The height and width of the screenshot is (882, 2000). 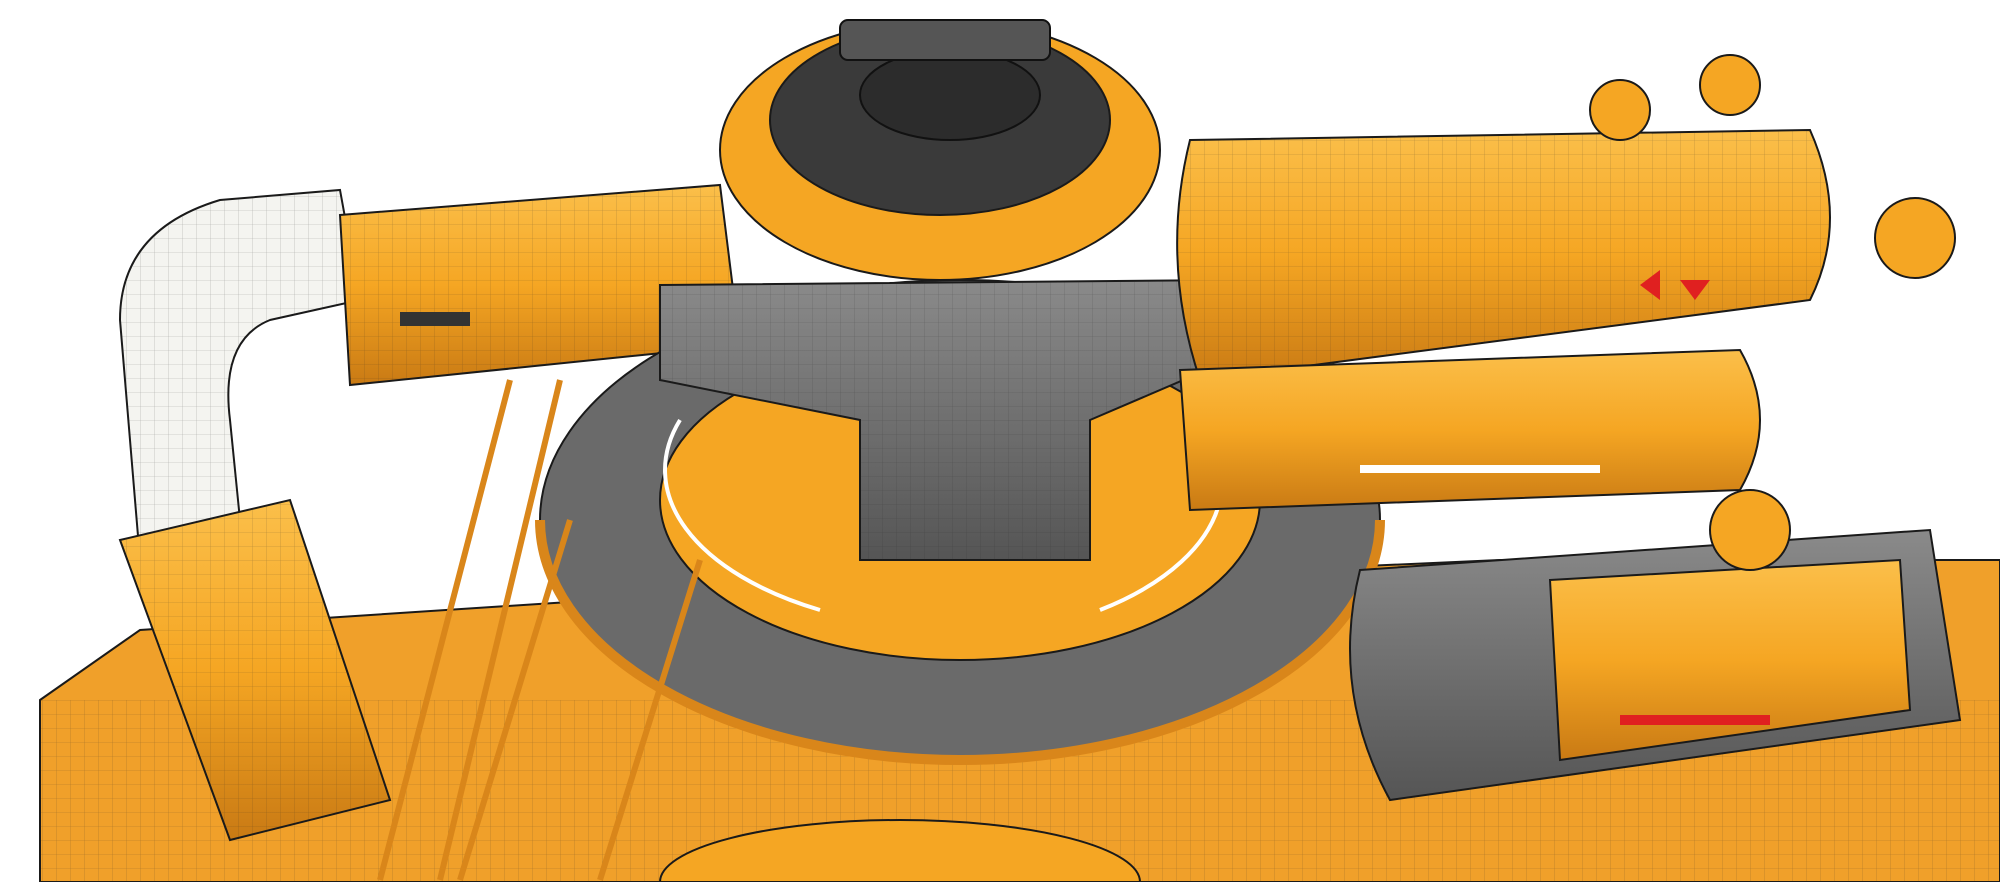 What do you see at coordinates (1469, 430) in the screenshot?
I see `middle-right-cylinder` at bounding box center [1469, 430].